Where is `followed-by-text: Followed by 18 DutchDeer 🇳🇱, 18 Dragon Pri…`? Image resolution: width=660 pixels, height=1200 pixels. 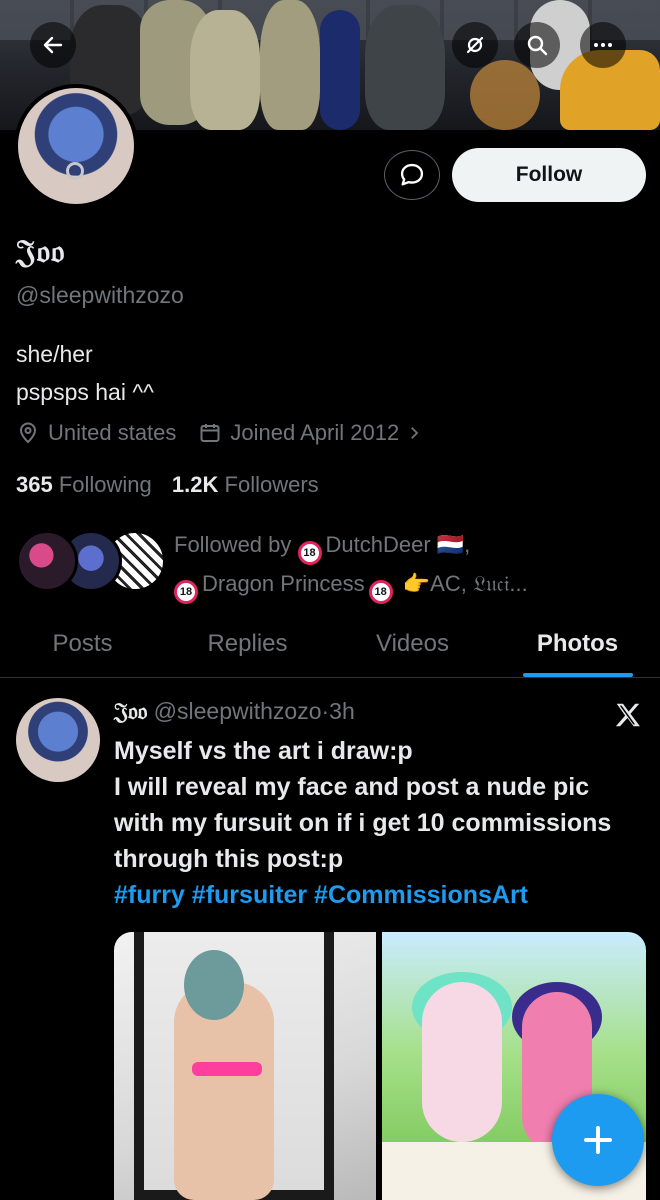 followed-by-text: Followed by 18 DutchDeer 🇳🇱, 18 Dragon Pri… is located at coordinates (409, 565).